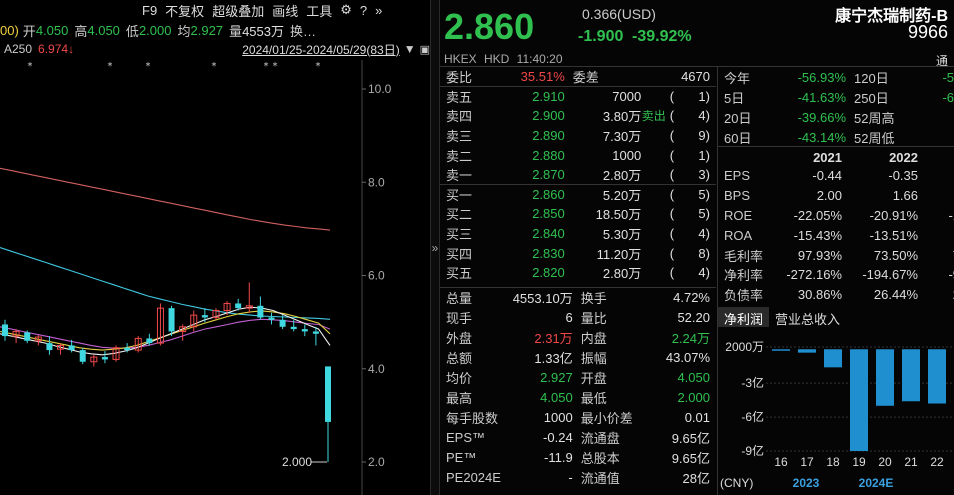  What do you see at coordinates (593, 398) in the screenshot?
I see `stat-label: 最低` at bounding box center [593, 398].